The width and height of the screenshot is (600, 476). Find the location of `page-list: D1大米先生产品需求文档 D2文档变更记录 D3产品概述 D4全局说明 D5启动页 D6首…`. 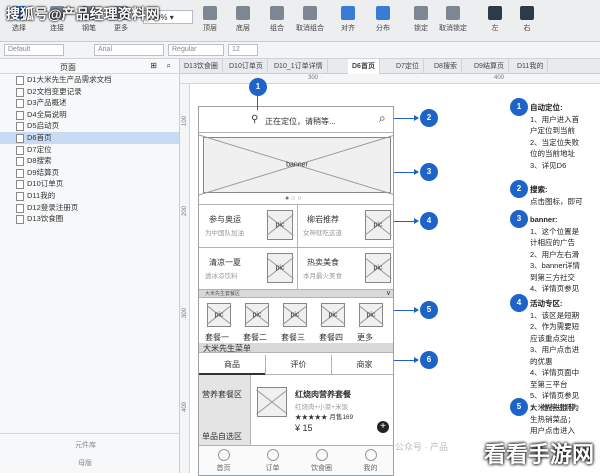

page-list: D1大米先生产品需求文档 D2文档变更记录 D3产品概述 D4全局说明 D5启动页 D6首… is located at coordinates (89, 149).